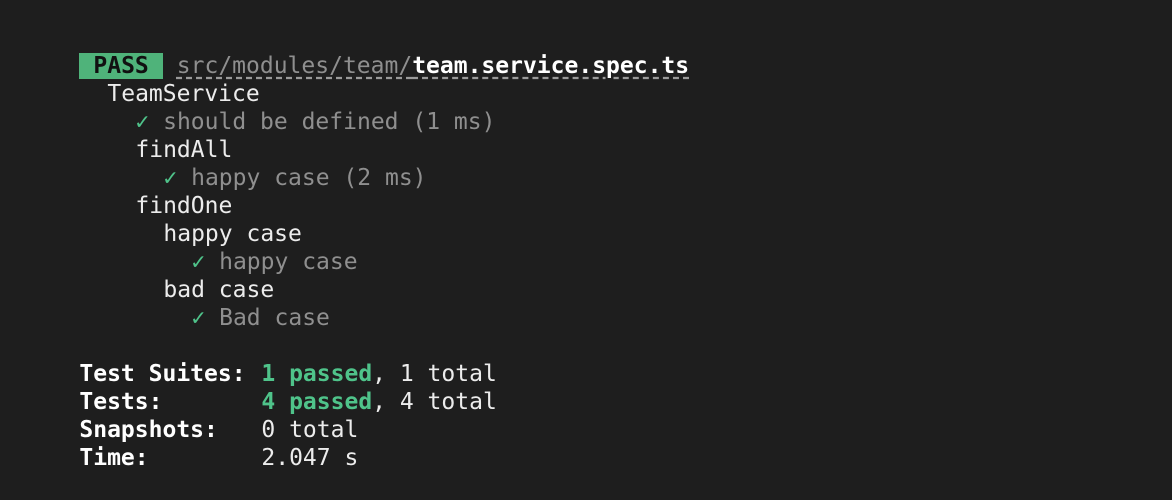 The width and height of the screenshot is (1172, 500). Describe the element at coordinates (309, 178) in the screenshot. I see `test-name: happy case (2 ms)` at that location.